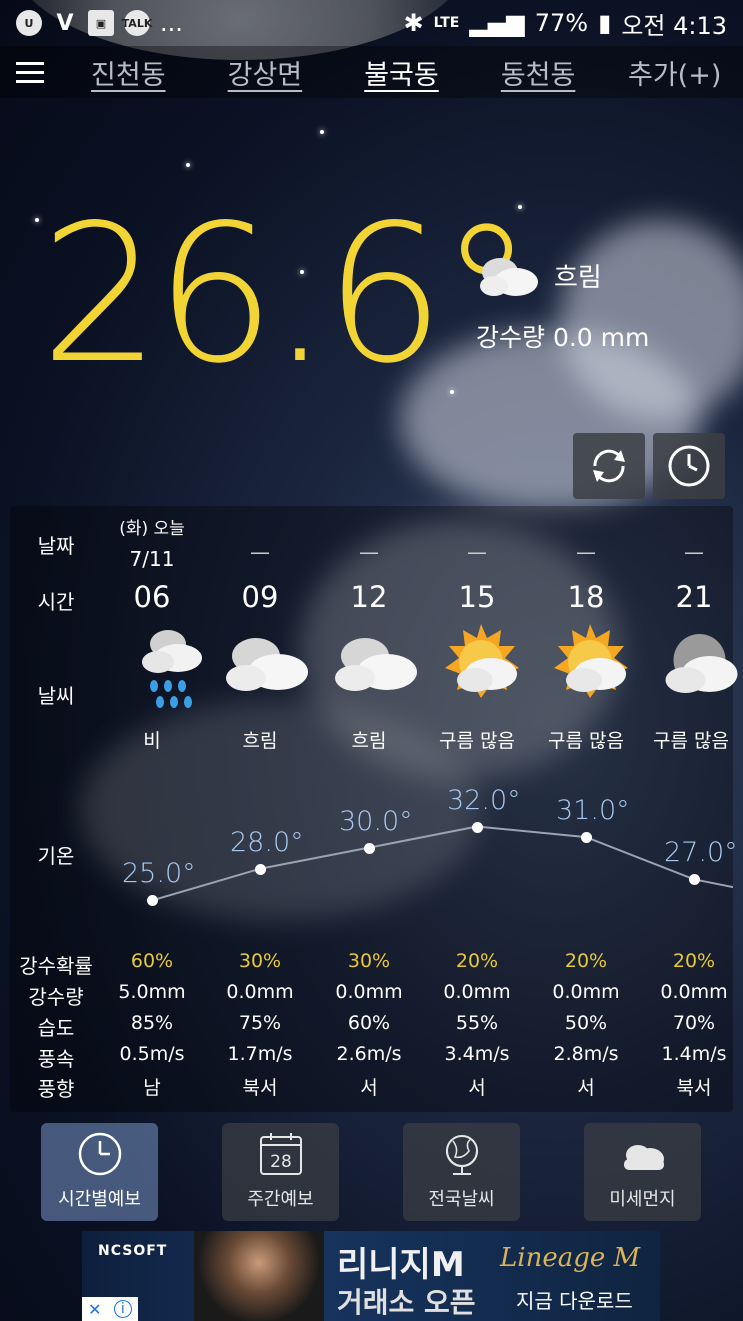 This screenshot has height=1321, width=743. Describe the element at coordinates (56, 966) in the screenshot. I see `row-label-precip-prob: 강수확률` at that location.